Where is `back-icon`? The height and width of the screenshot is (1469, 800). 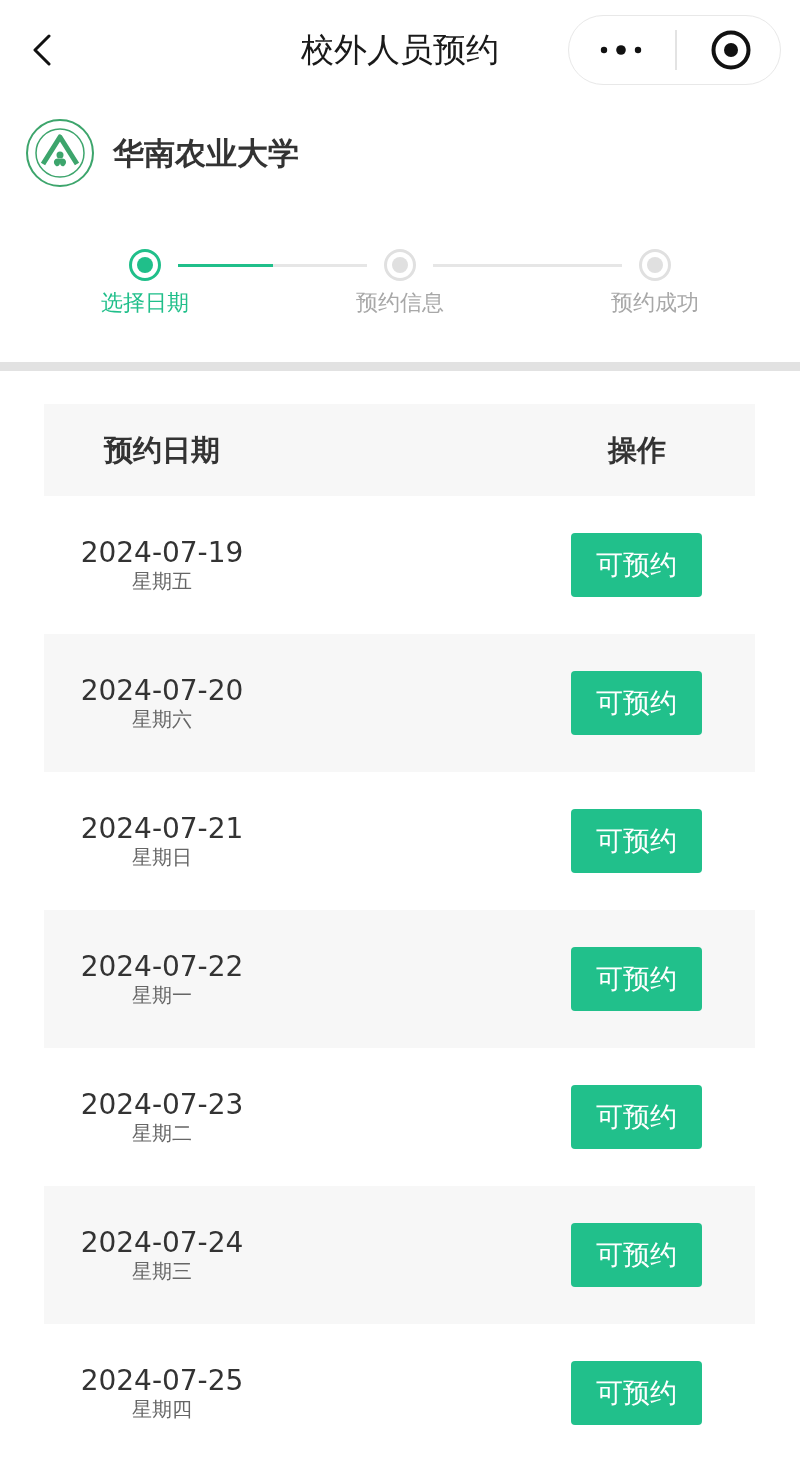
back-icon is located at coordinates (42, 50).